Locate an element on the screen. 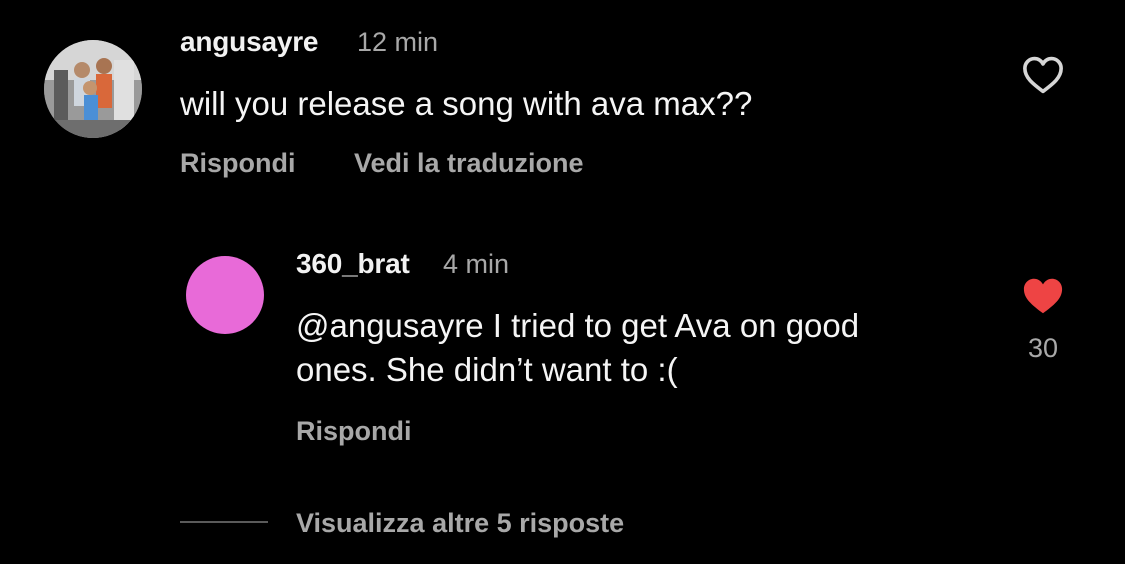  heart-outline-icon is located at coordinates (1043, 75).